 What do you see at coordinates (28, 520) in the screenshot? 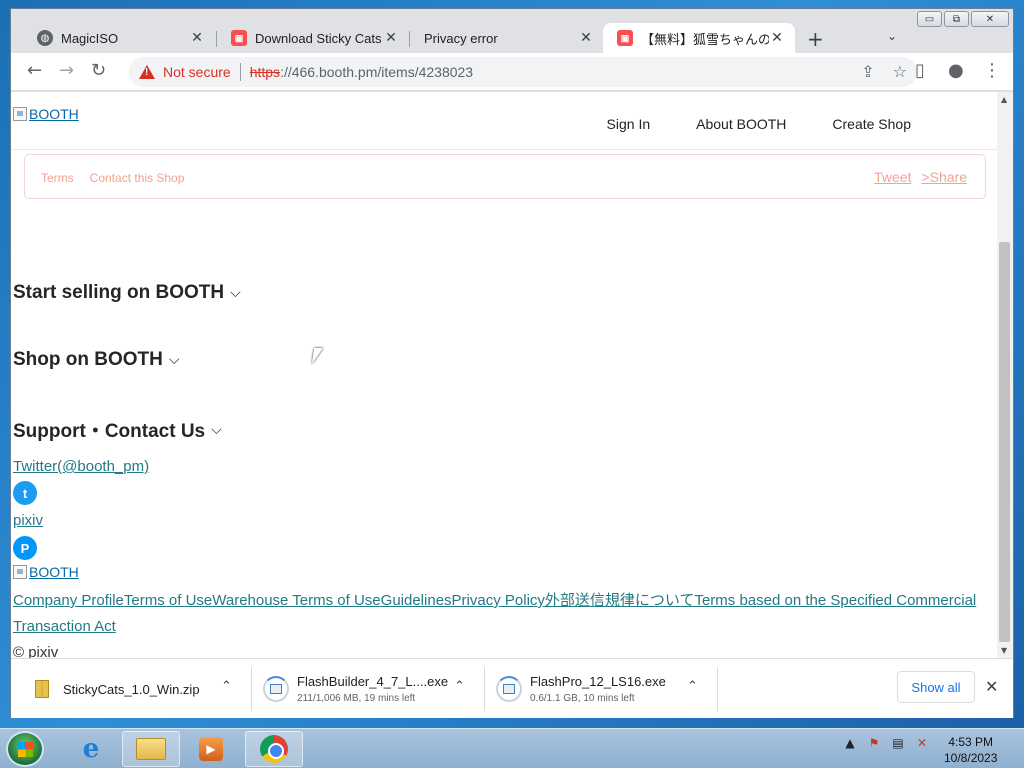
I see `pixiv-link: pixiv` at bounding box center [28, 520].